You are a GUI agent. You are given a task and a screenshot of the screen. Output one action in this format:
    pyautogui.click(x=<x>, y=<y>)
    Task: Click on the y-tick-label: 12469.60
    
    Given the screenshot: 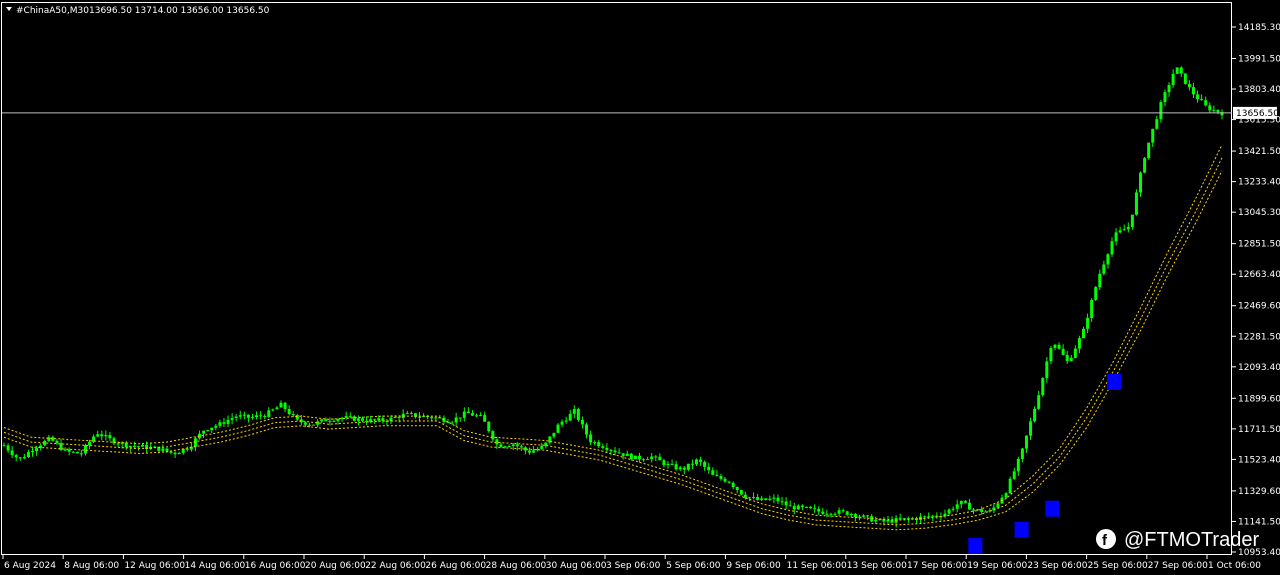 What is the action you would take?
    pyautogui.click(x=1259, y=307)
    